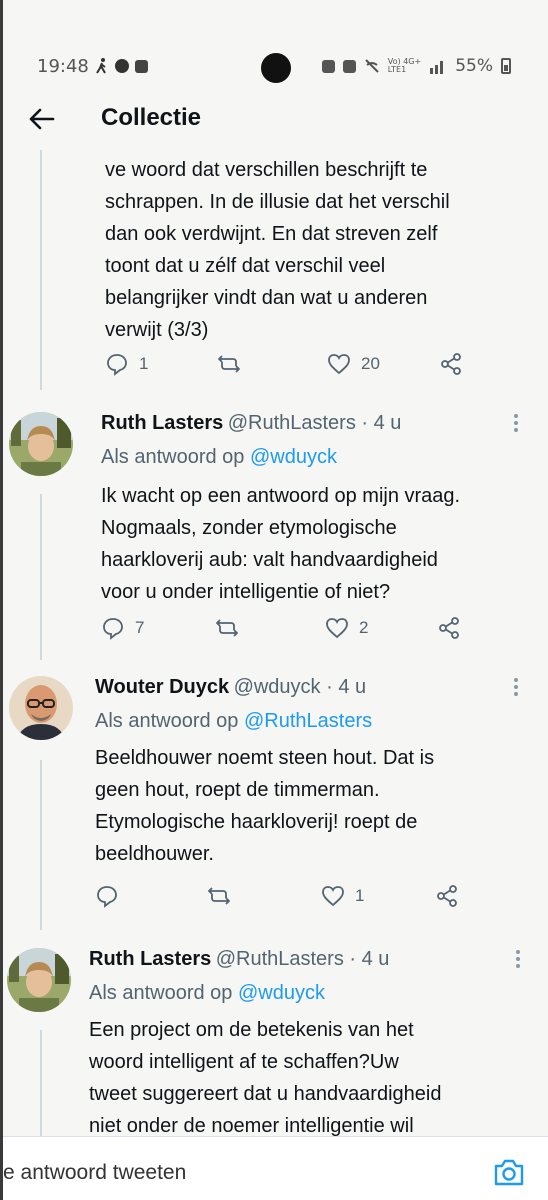  I want to click on status-right-icons: Vo) 4G+ LTE1 55%, so click(416, 66).